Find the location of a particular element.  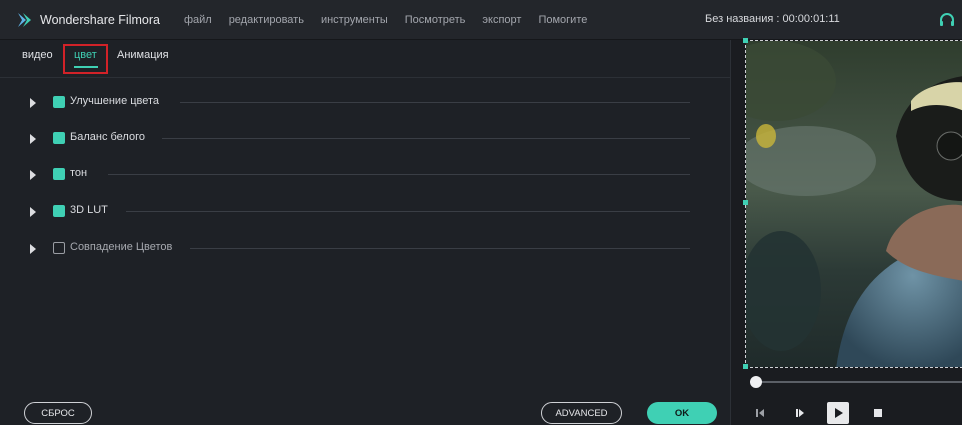

menu-file: файл is located at coordinates (198, 20).